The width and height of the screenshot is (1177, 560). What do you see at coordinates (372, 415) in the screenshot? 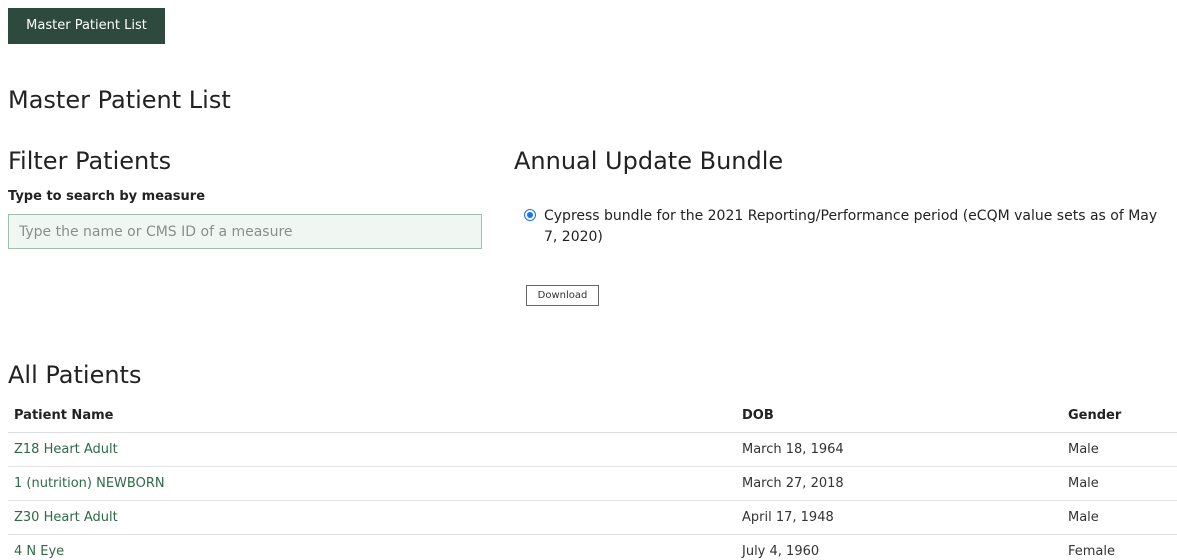
I see `column-header-patient-name: Patient Name` at bounding box center [372, 415].